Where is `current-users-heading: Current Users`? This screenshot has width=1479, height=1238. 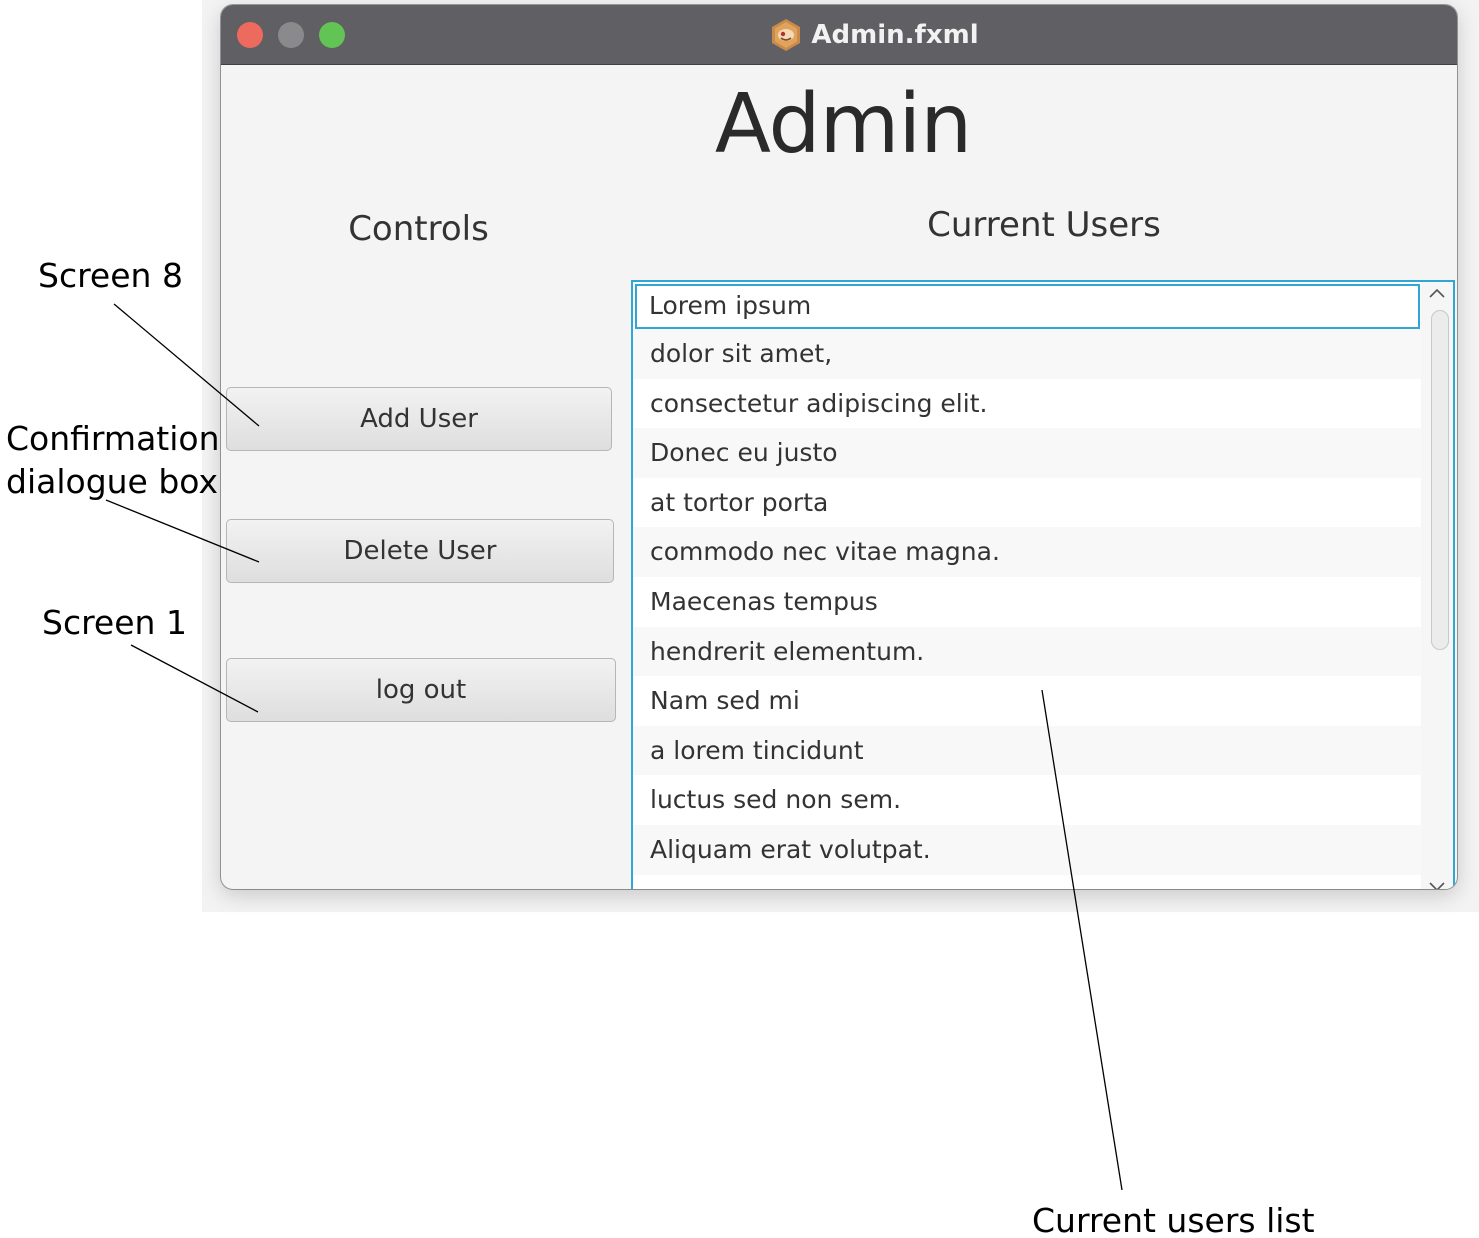 current-users-heading: Current Users is located at coordinates (1044, 225).